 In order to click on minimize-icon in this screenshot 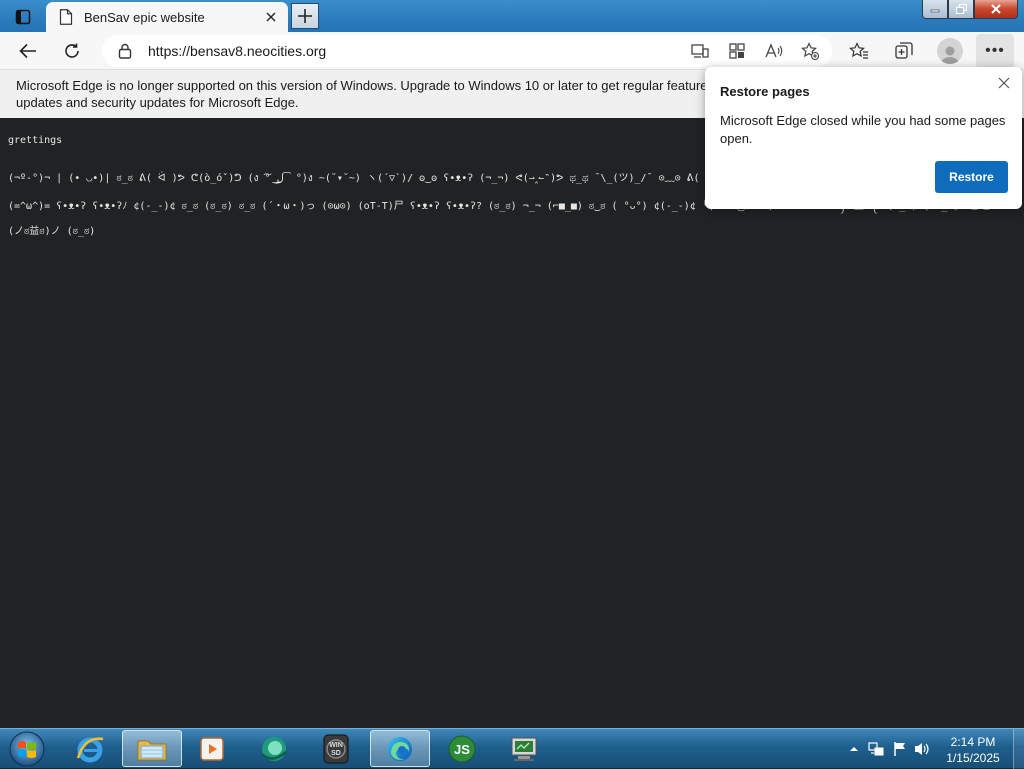, I will do `click(935, 11)`.